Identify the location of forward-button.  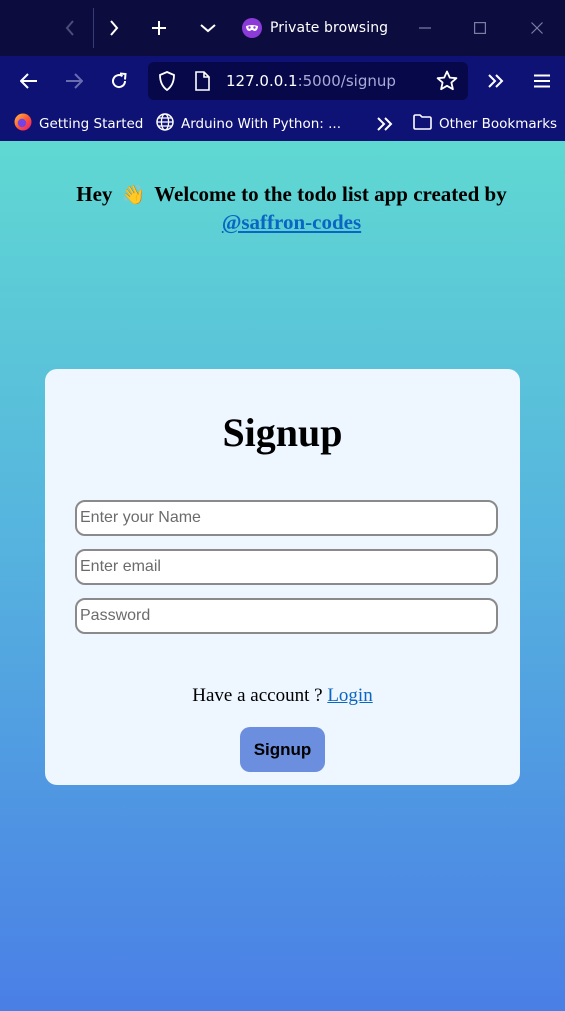
(74, 81).